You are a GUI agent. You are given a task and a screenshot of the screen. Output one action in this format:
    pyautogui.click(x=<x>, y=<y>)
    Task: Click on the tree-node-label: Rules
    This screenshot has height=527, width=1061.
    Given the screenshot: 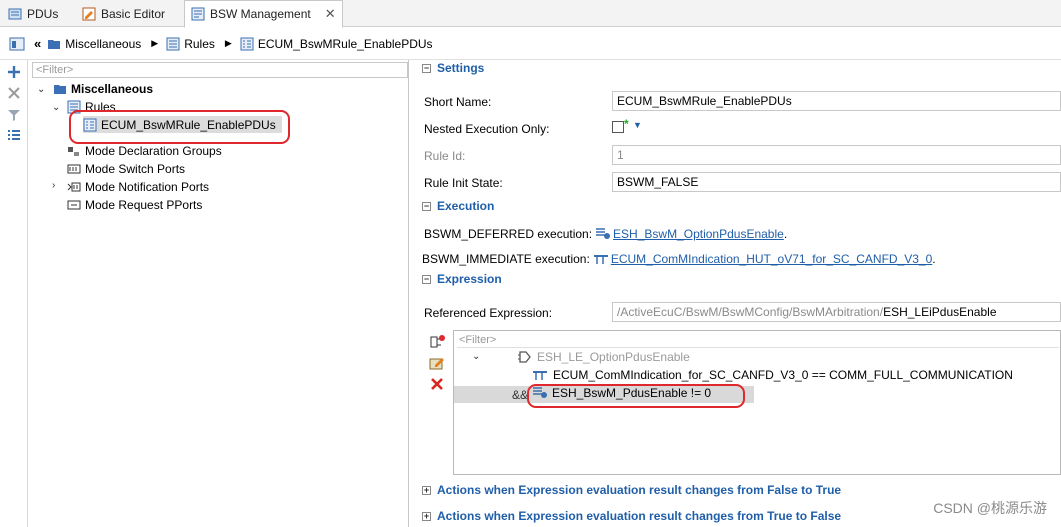 What is the action you would take?
    pyautogui.click(x=100, y=106)
    